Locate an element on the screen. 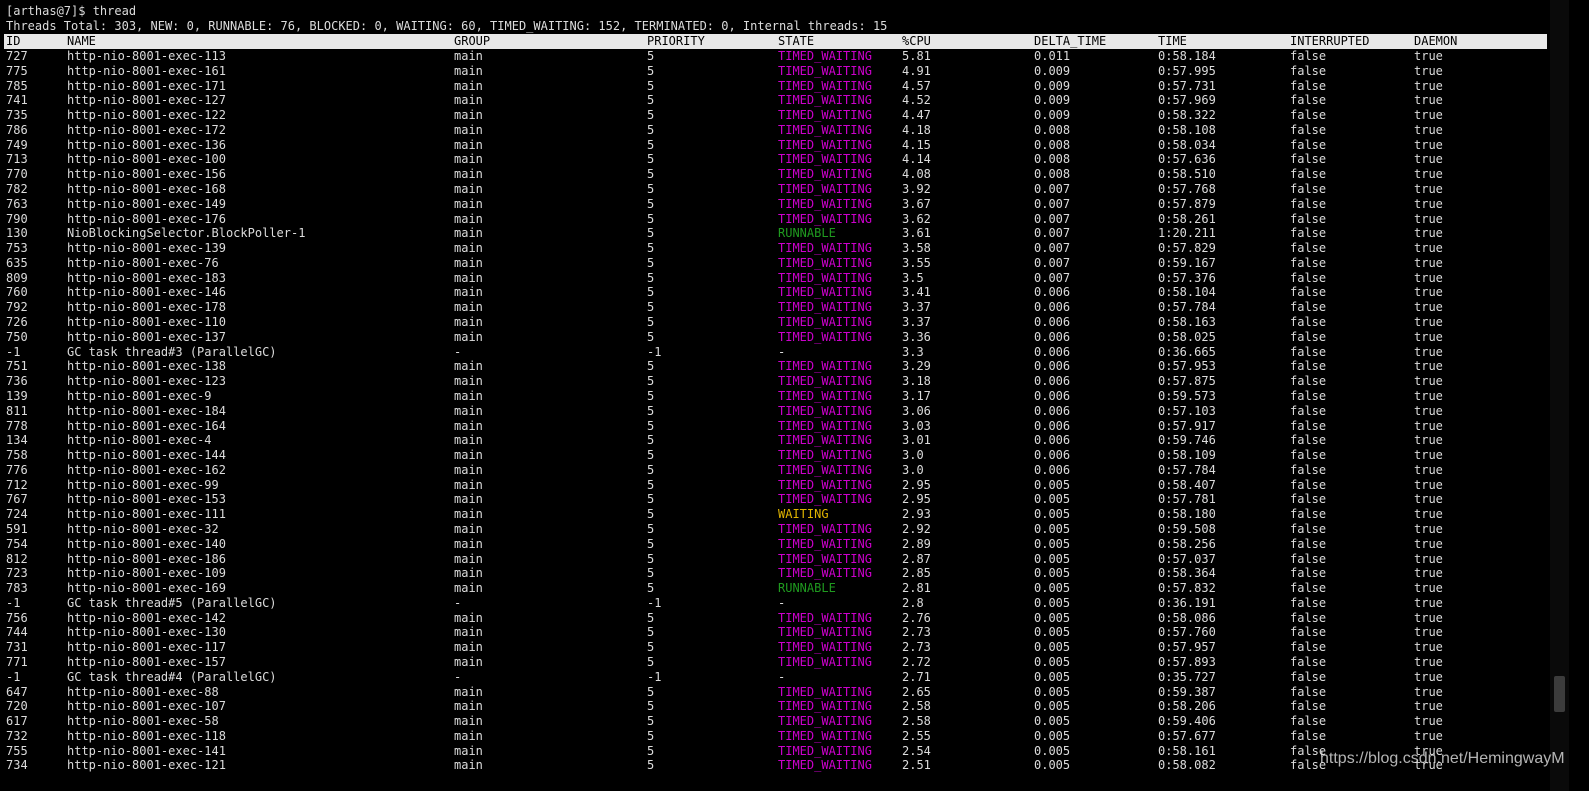 The image size is (1589, 791). header-daemon: DAEMON is located at coordinates (1436, 41).